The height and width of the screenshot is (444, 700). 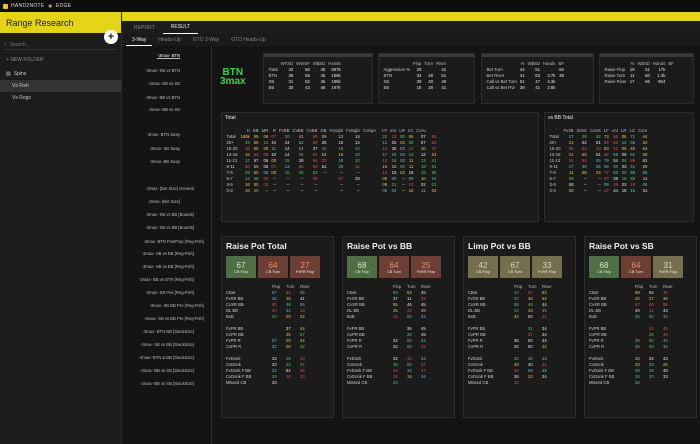 What do you see at coordinates (139, 40) in the screenshot?
I see `tab-3way: 3-Way` at bounding box center [139, 40].